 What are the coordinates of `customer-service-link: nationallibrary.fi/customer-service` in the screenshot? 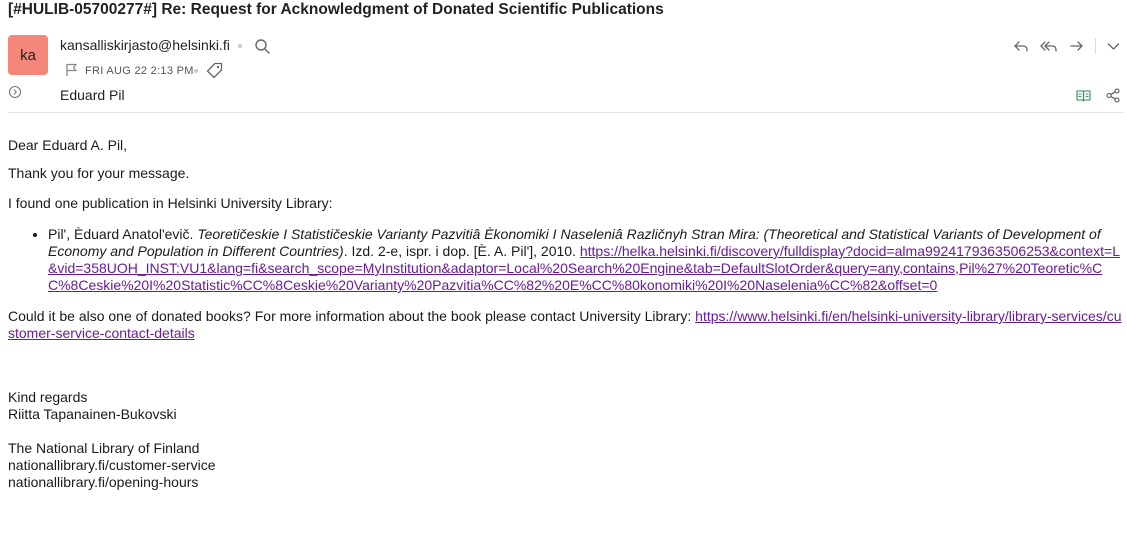 It's located at (112, 465).